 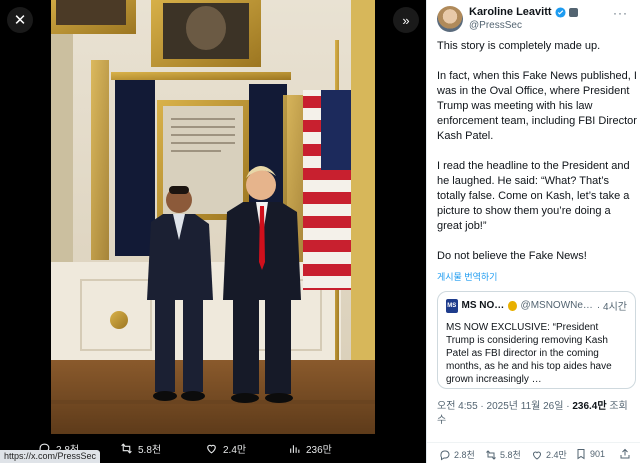 What do you see at coordinates (510, 455) in the screenshot?
I see `repost-count: 5.8천` at bounding box center [510, 455].